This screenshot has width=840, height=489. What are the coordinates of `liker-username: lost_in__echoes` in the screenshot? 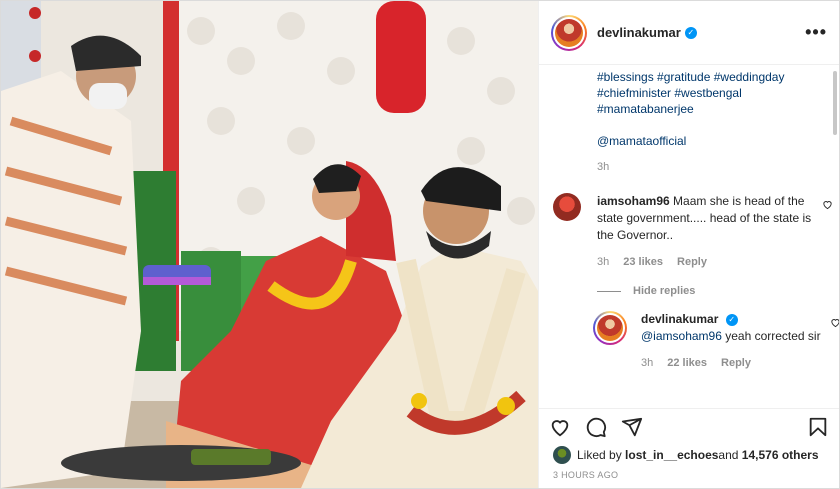 It's located at (671, 455).